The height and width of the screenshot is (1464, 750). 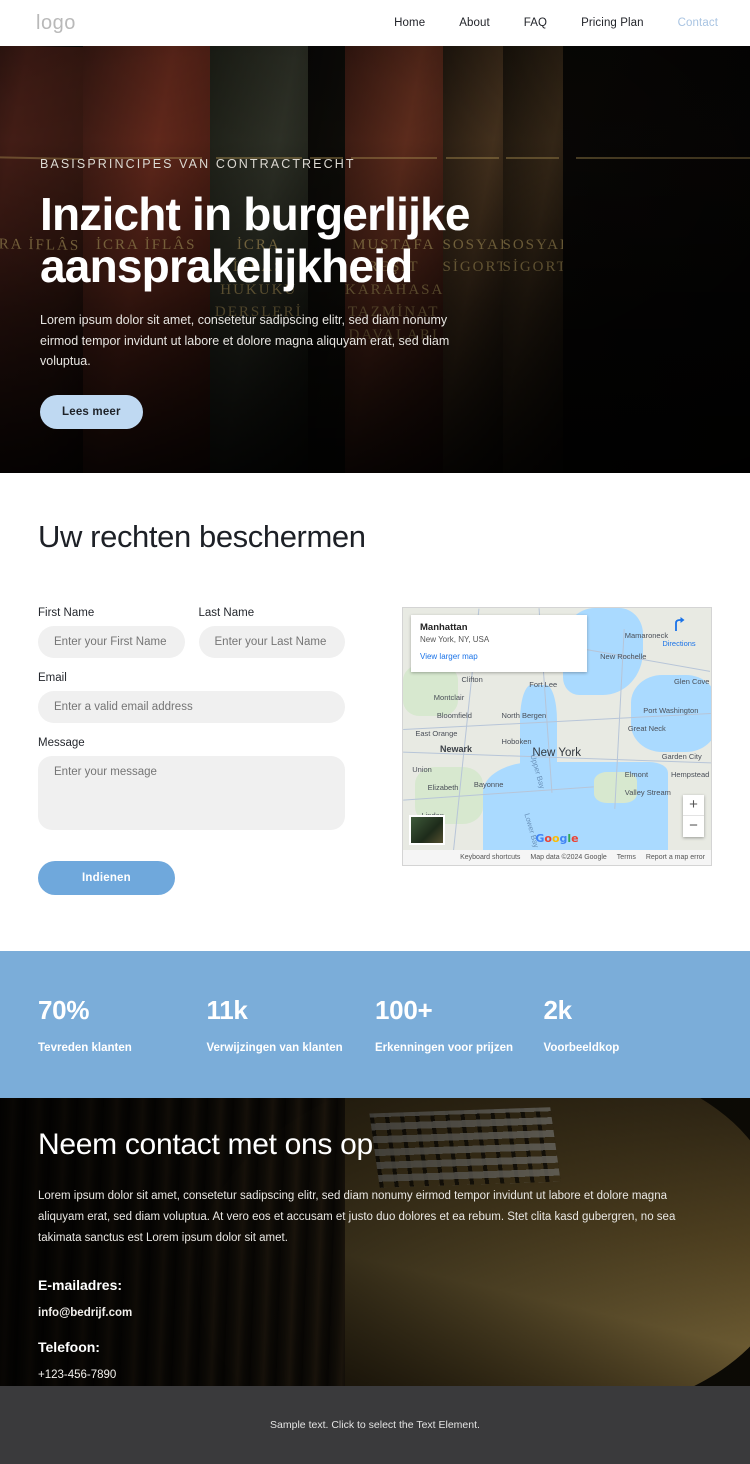 What do you see at coordinates (698, 23) in the screenshot?
I see `nav-item-contact: Contact` at bounding box center [698, 23].